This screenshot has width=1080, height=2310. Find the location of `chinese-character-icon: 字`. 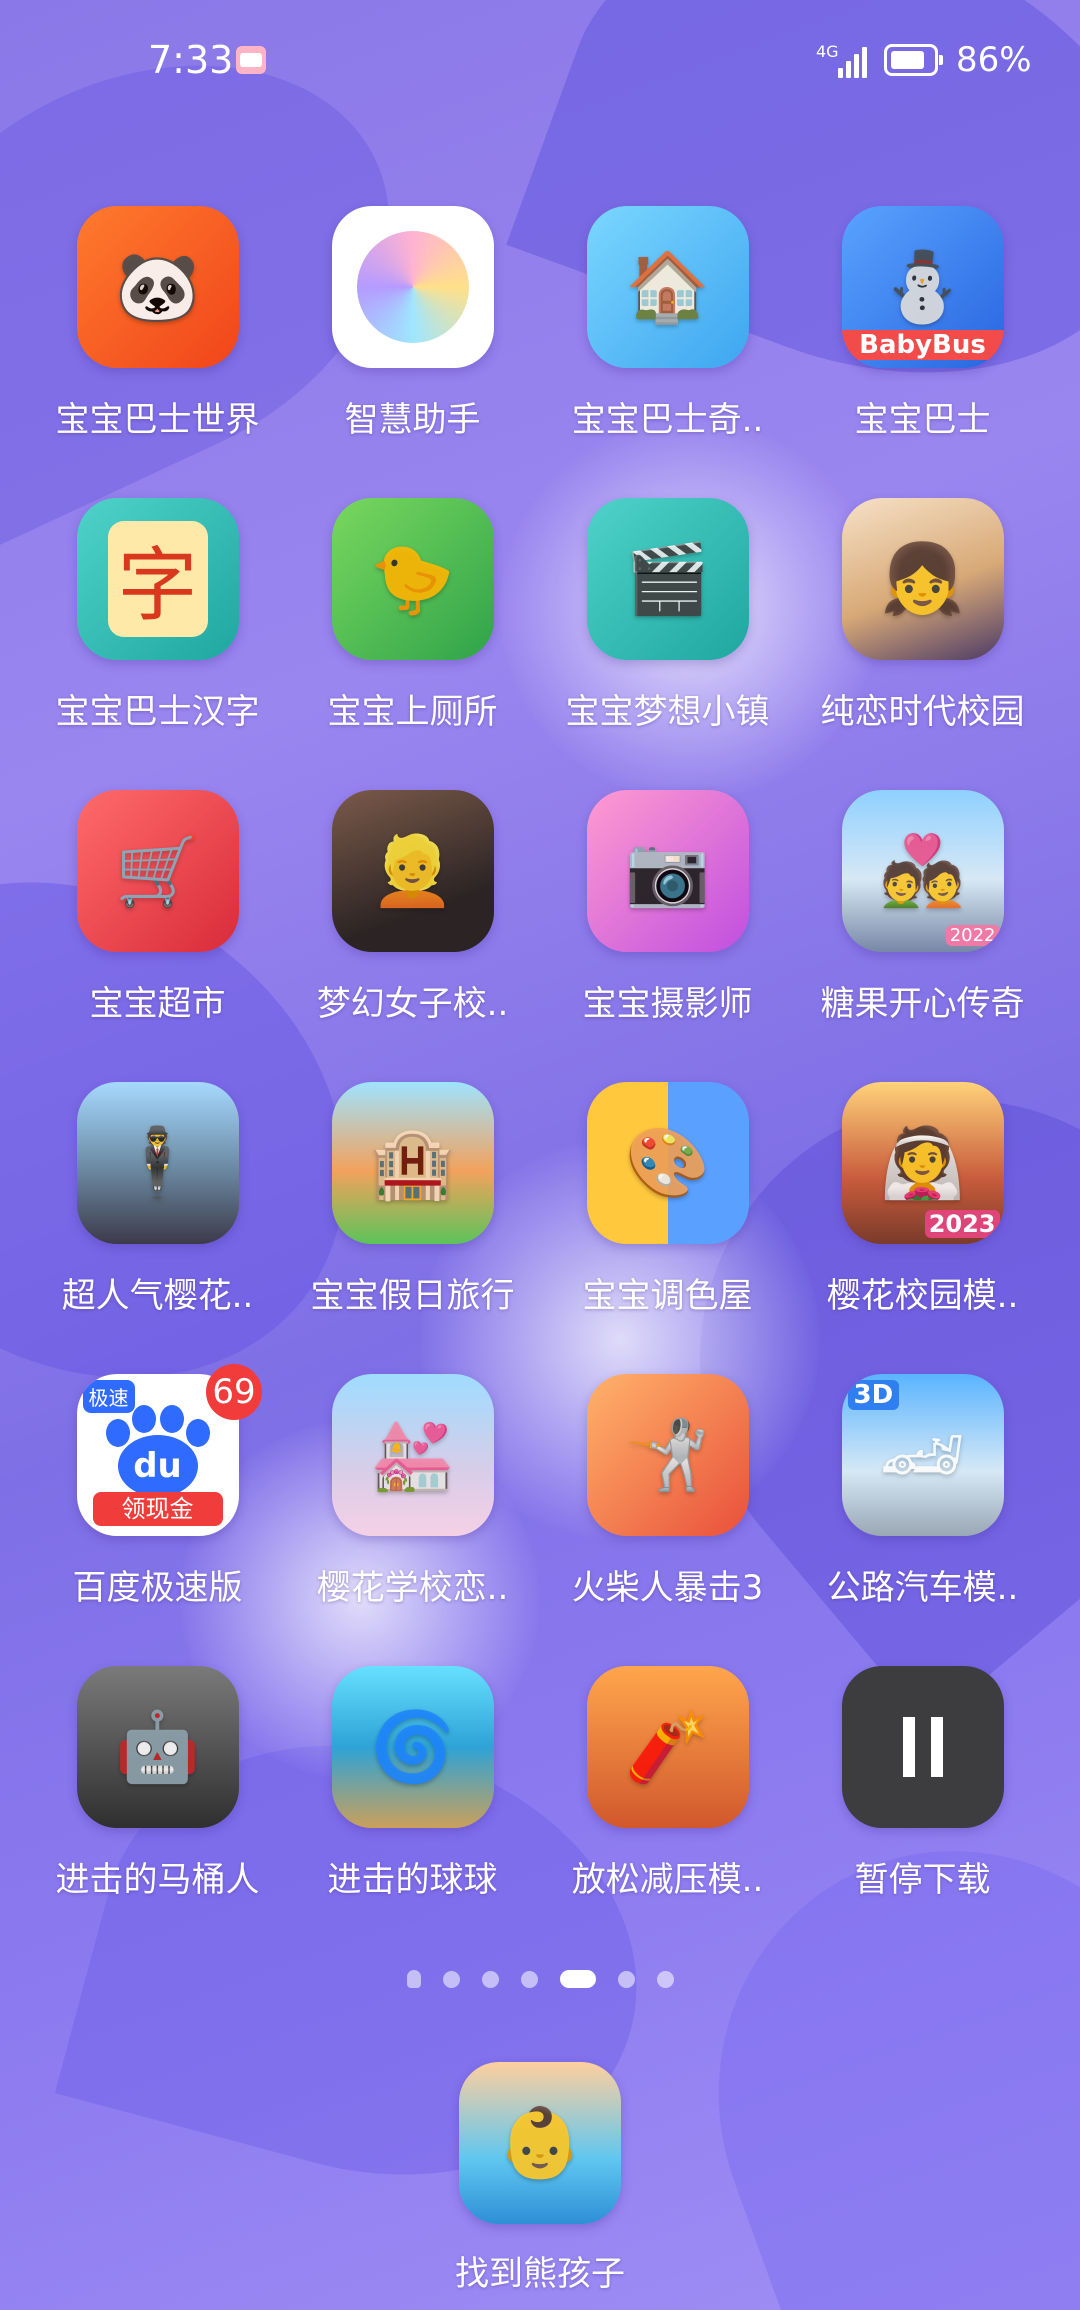

chinese-character-icon: 字 is located at coordinates (157, 579).